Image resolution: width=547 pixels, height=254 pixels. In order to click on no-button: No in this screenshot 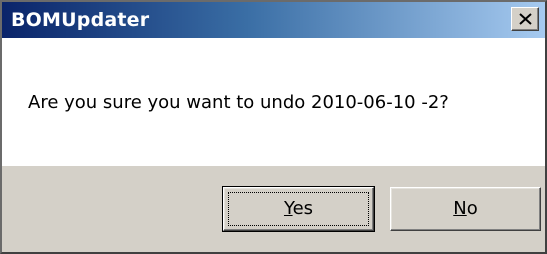, I will do `click(465, 209)`.